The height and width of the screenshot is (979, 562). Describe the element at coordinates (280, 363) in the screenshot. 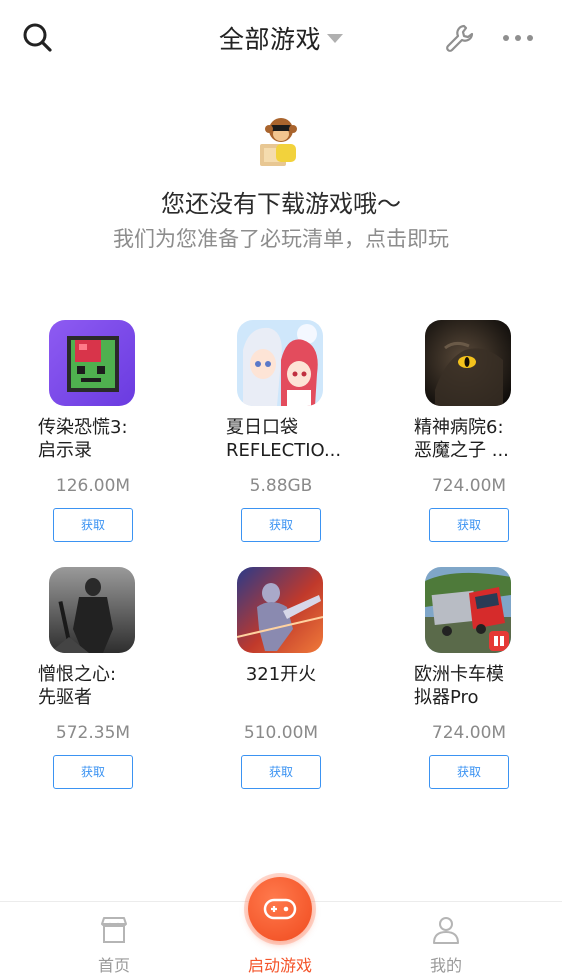

I see `anime-girls-icon` at that location.